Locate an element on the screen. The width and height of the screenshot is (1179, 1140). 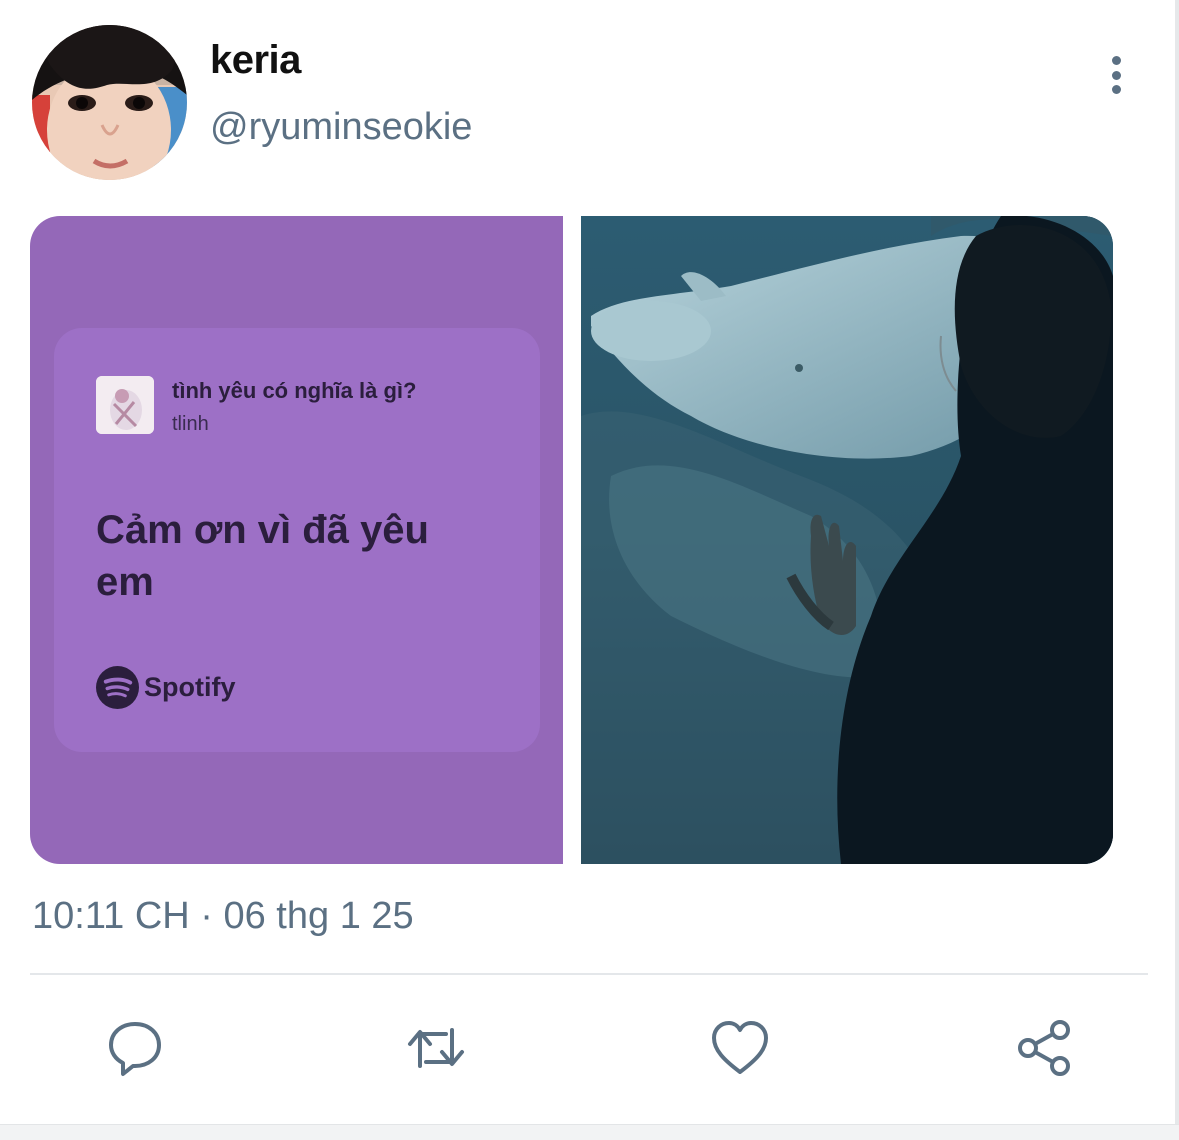
like-button is located at coordinates (740, 1048).